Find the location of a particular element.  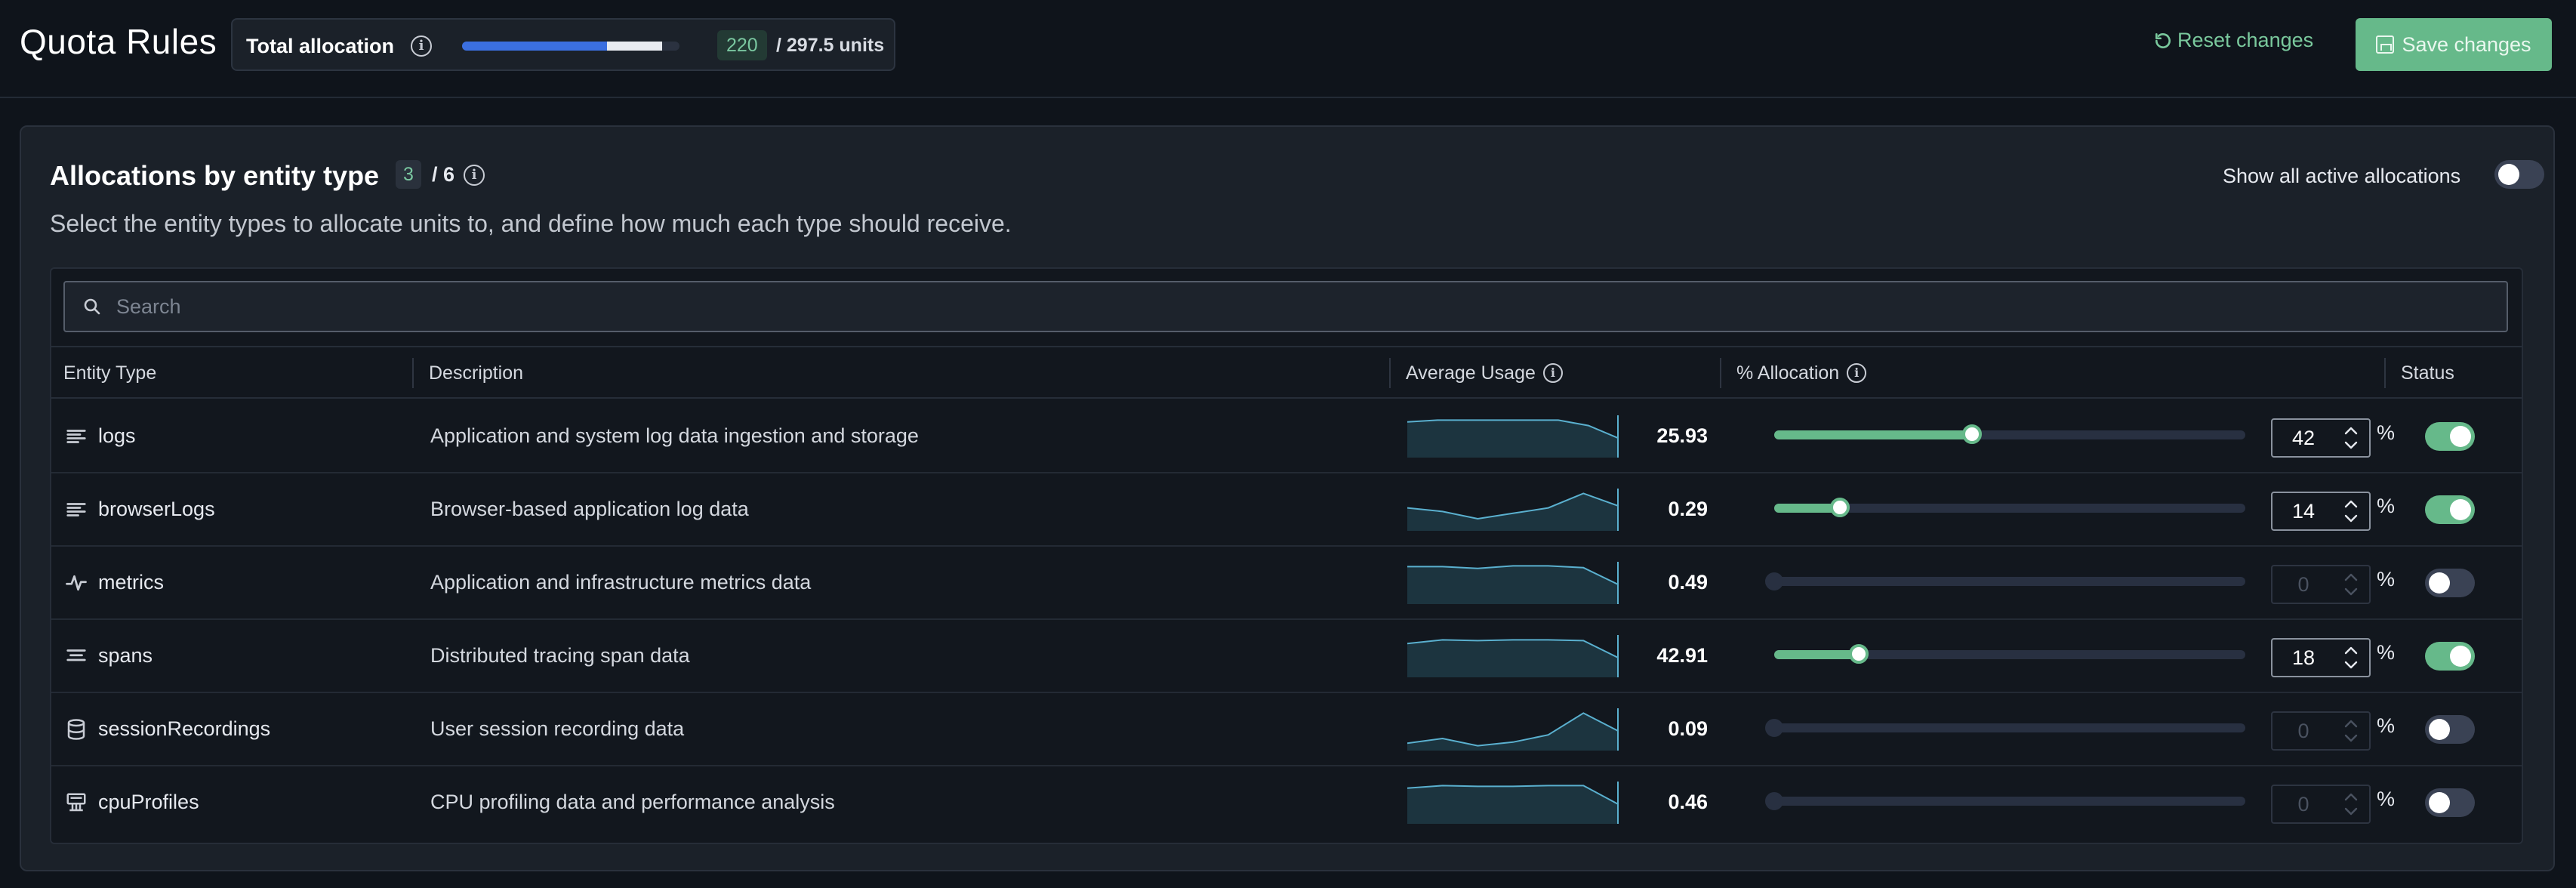

entity-type-name: cpuProfiles is located at coordinates (148, 802).